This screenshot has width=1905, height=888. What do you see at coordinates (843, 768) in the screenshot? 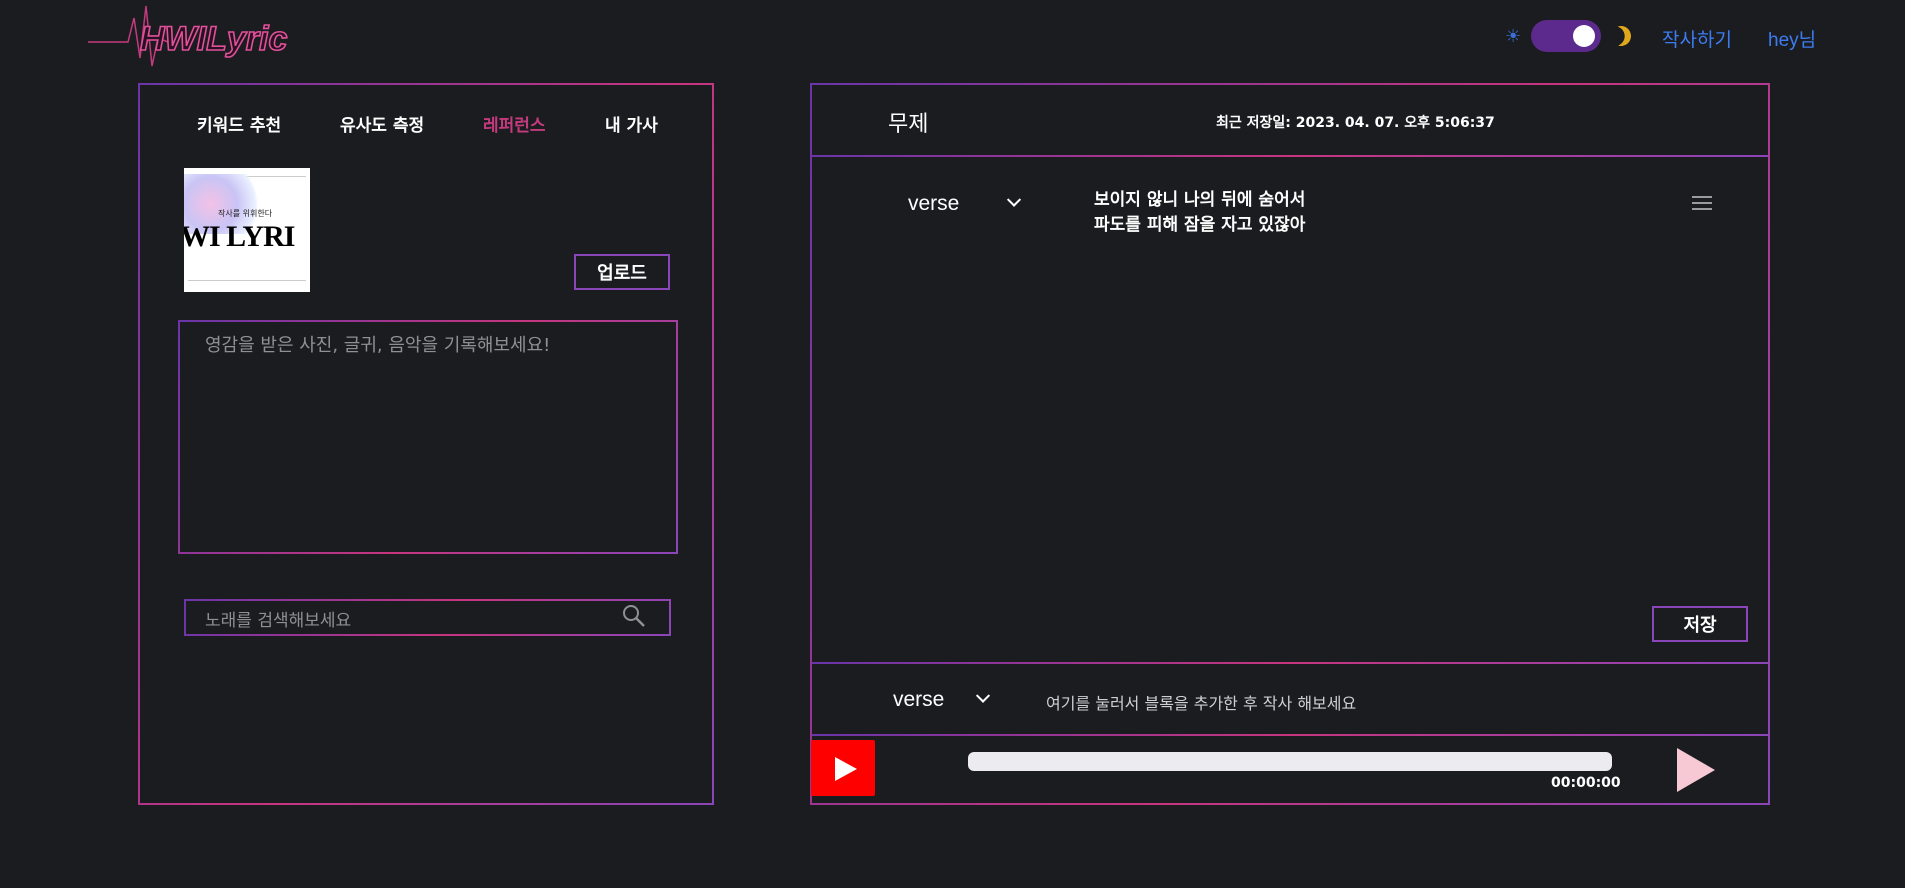
I see `youtube-icon` at bounding box center [843, 768].